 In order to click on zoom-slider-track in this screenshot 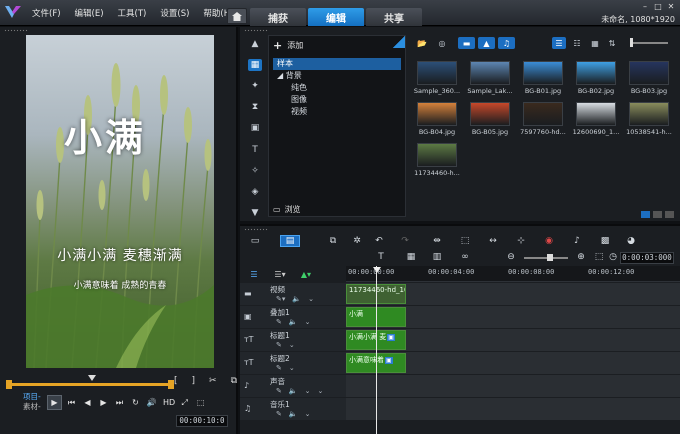, I will do `click(546, 258)`.